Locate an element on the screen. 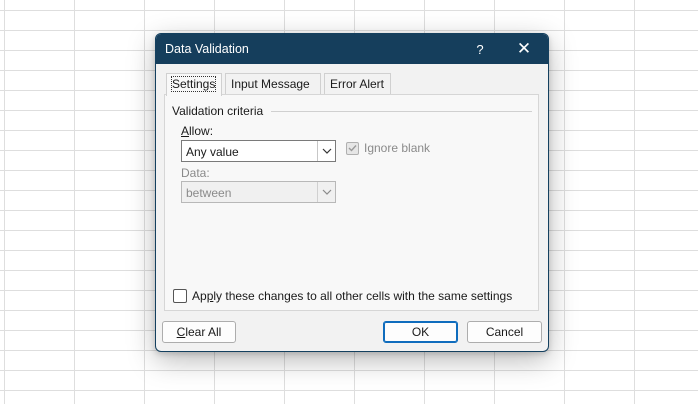  cancel-button: Cancel is located at coordinates (504, 332).